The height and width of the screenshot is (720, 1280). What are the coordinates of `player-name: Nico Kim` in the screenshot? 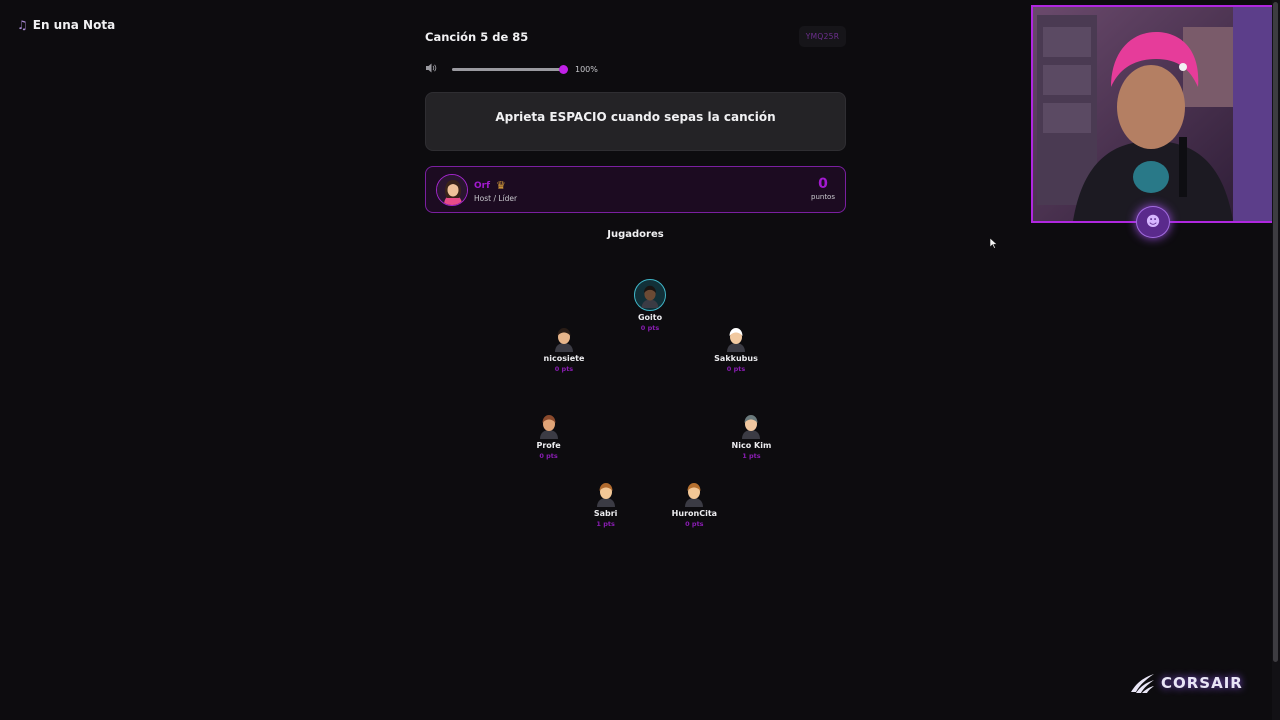 It's located at (751, 446).